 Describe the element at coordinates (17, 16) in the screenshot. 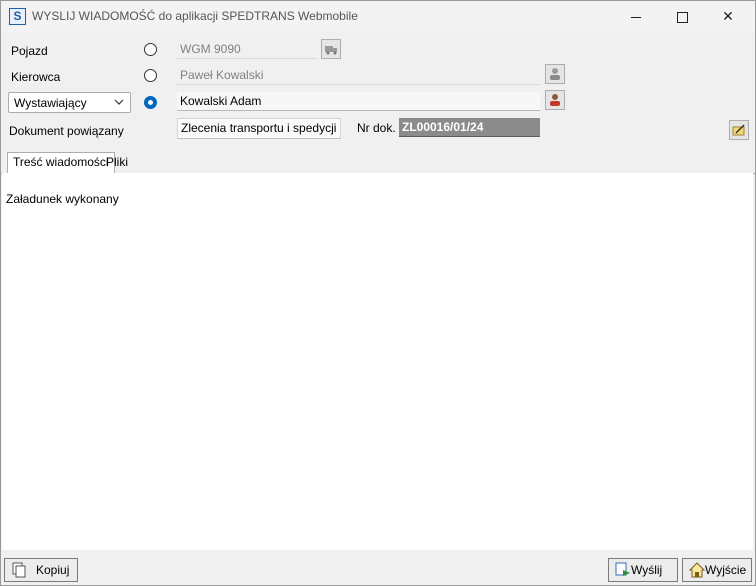

I see `app-icon: S` at that location.